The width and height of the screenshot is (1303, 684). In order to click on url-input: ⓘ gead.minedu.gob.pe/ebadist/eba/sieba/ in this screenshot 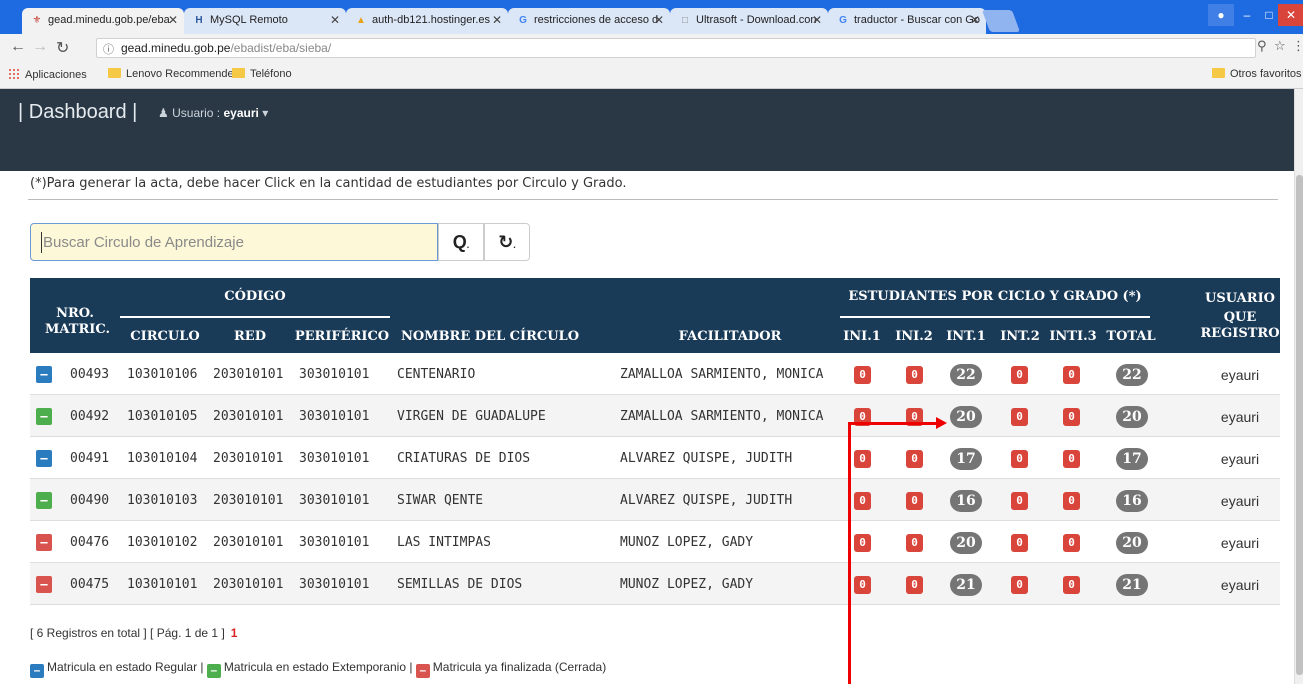, I will do `click(676, 48)`.